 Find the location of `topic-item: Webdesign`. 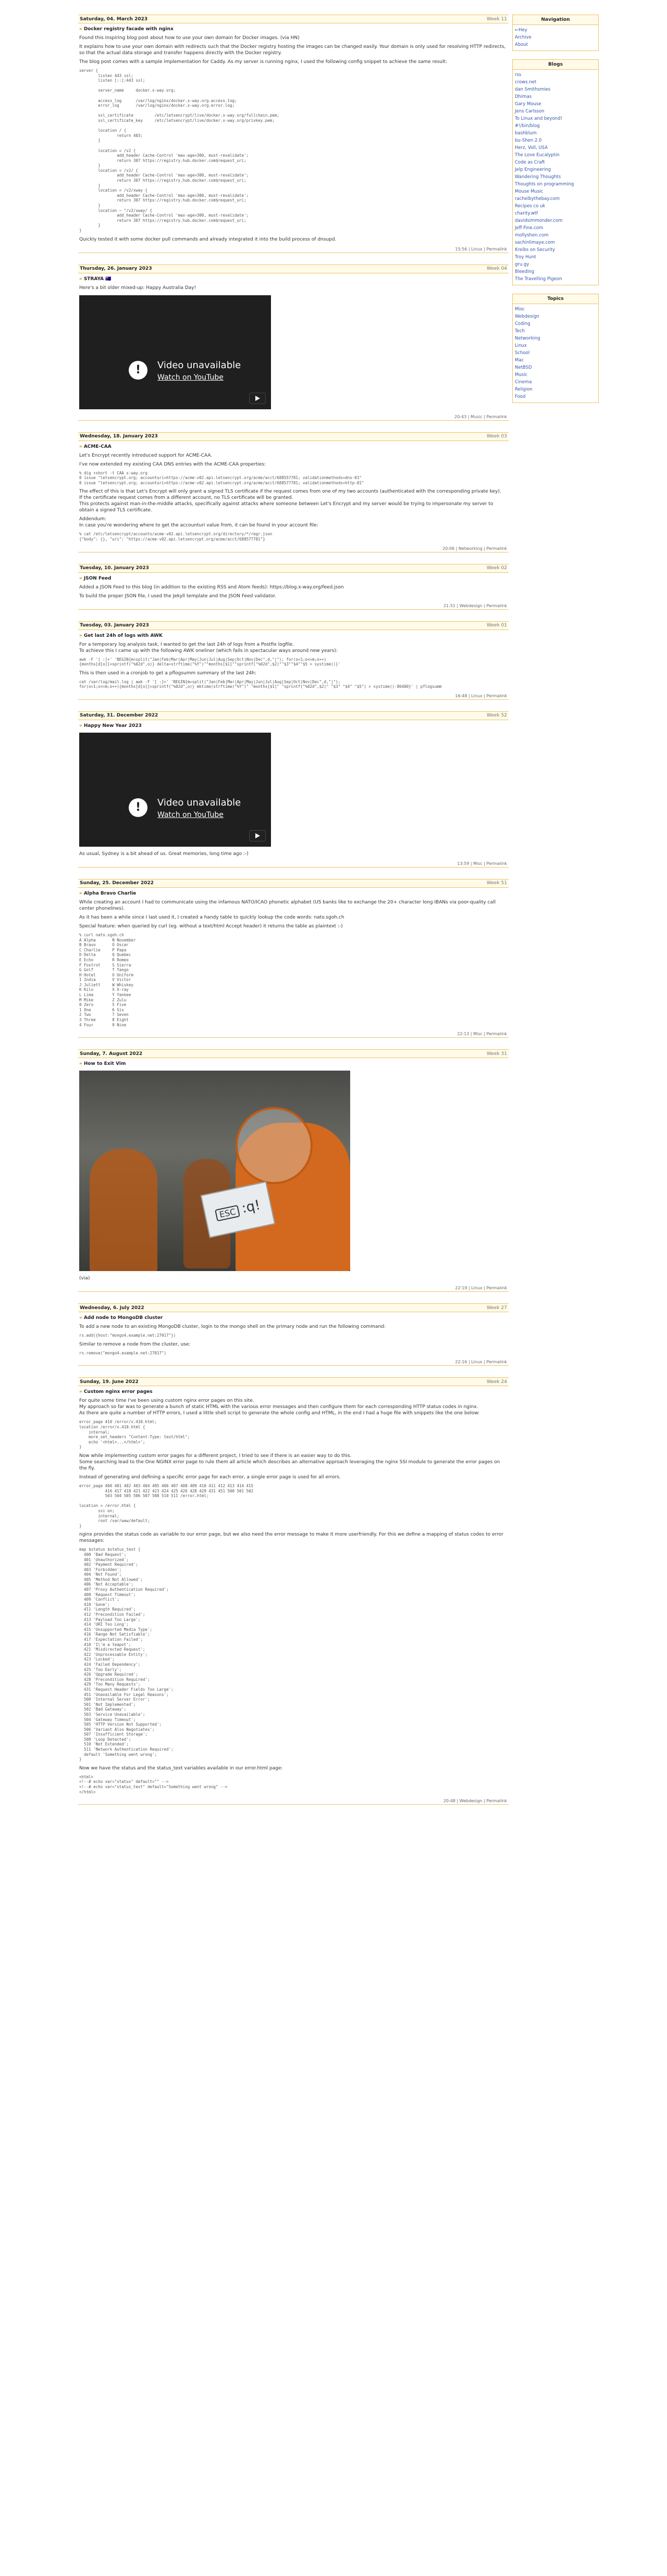

topic-item: Webdesign is located at coordinates (555, 316).